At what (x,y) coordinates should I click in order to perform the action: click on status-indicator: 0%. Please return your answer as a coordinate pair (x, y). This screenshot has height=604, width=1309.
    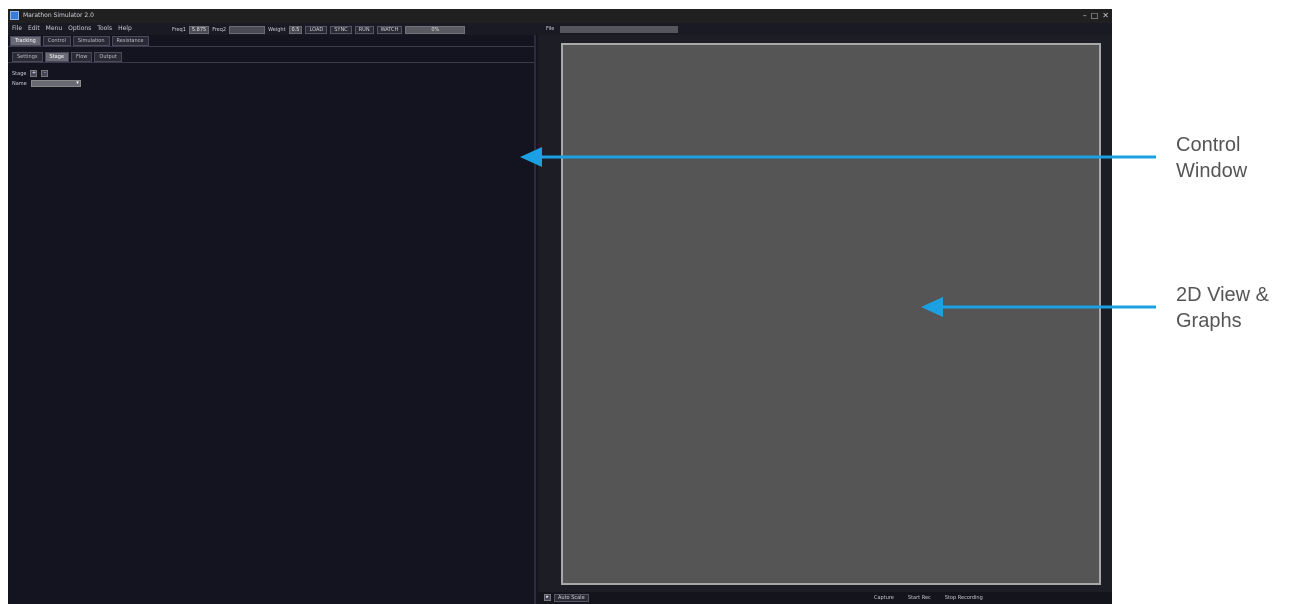
    Looking at the image, I should click on (435, 30).